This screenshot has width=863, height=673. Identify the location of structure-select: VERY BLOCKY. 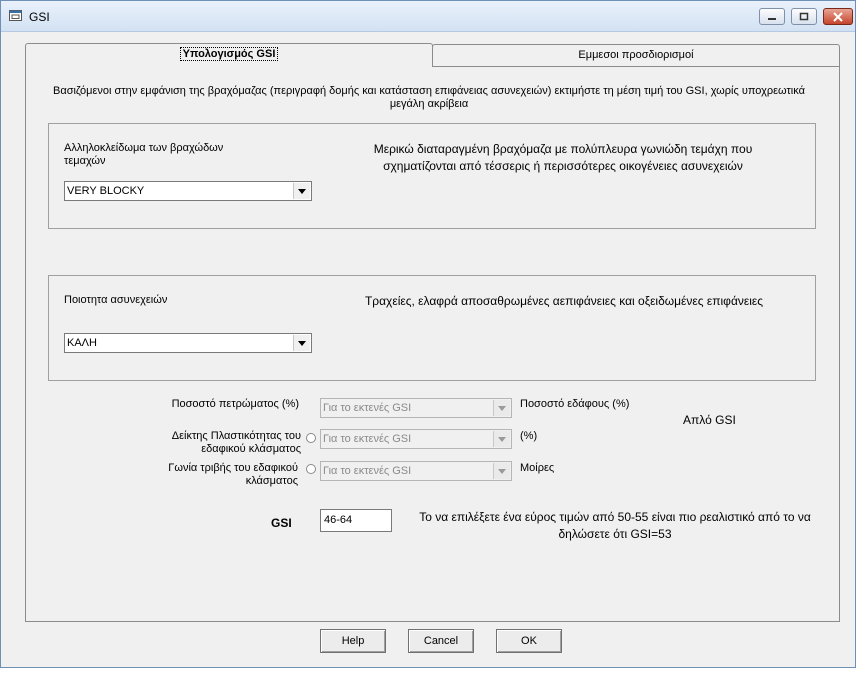
(188, 191).